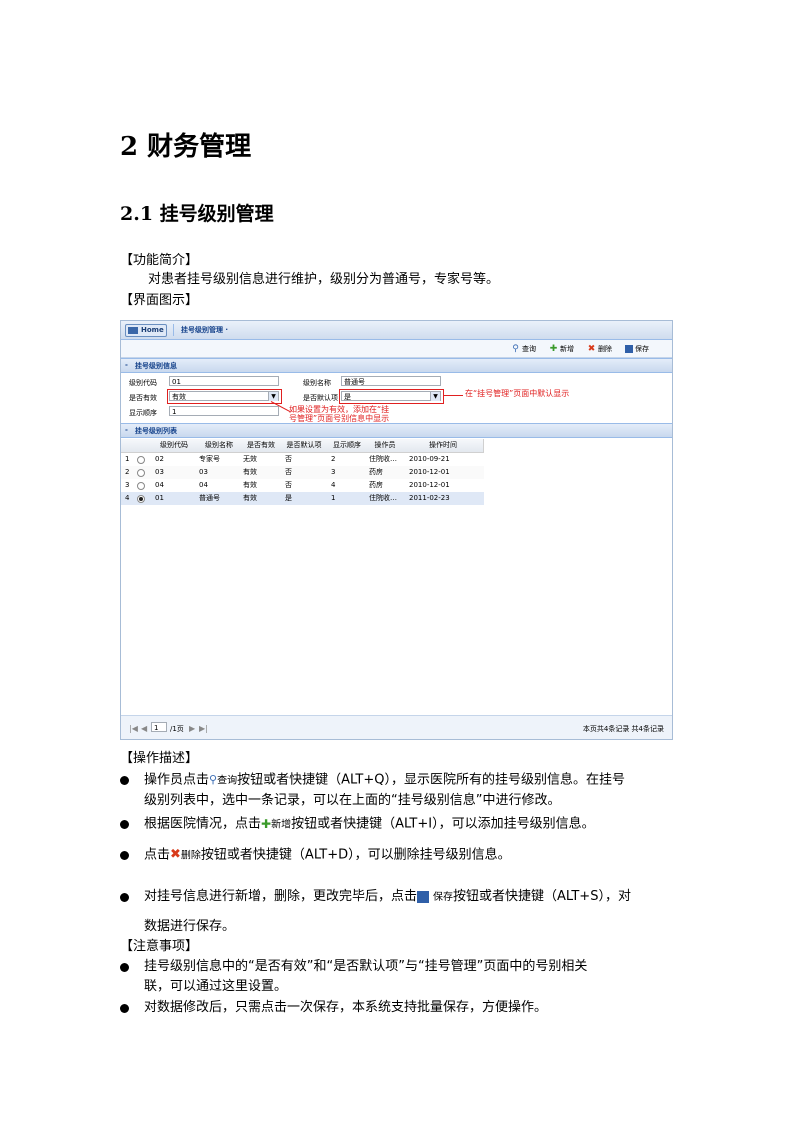 This screenshot has width=794, height=1123. What do you see at coordinates (136, 446) in the screenshot?
I see `grid-header-blank` at bounding box center [136, 446].